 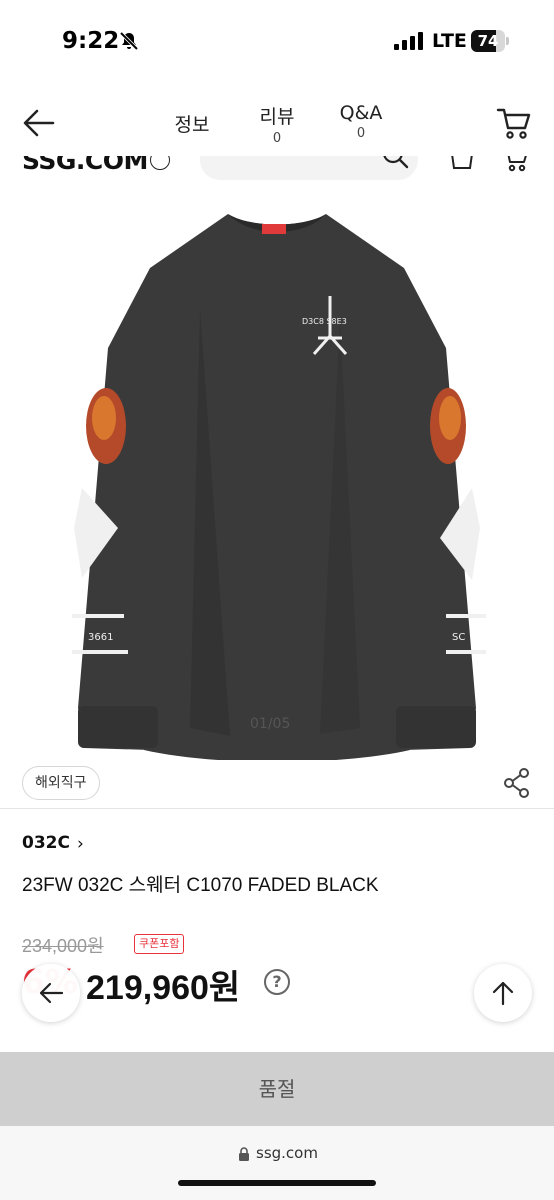 What do you see at coordinates (244, 1154) in the screenshot?
I see `lock-icon` at bounding box center [244, 1154].